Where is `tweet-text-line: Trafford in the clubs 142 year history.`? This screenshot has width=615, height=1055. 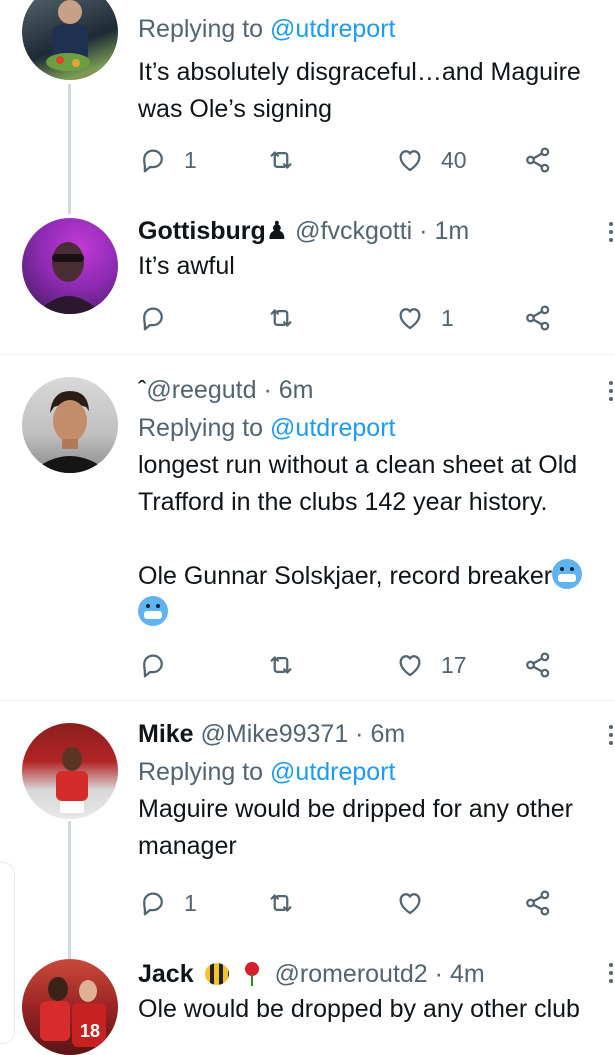 tweet-text-line: Trafford in the clubs 142 year history. is located at coordinates (343, 502).